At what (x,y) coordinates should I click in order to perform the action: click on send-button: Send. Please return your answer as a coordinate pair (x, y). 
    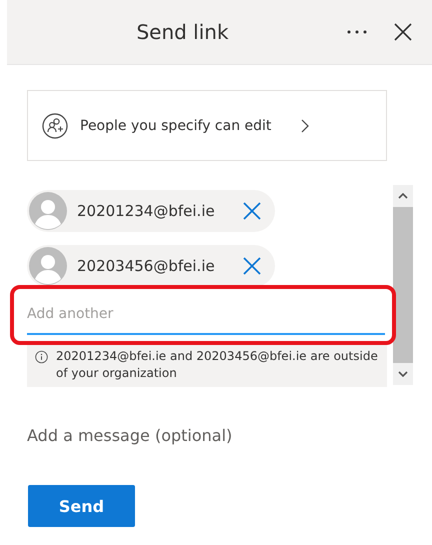
    Looking at the image, I should click on (81, 506).